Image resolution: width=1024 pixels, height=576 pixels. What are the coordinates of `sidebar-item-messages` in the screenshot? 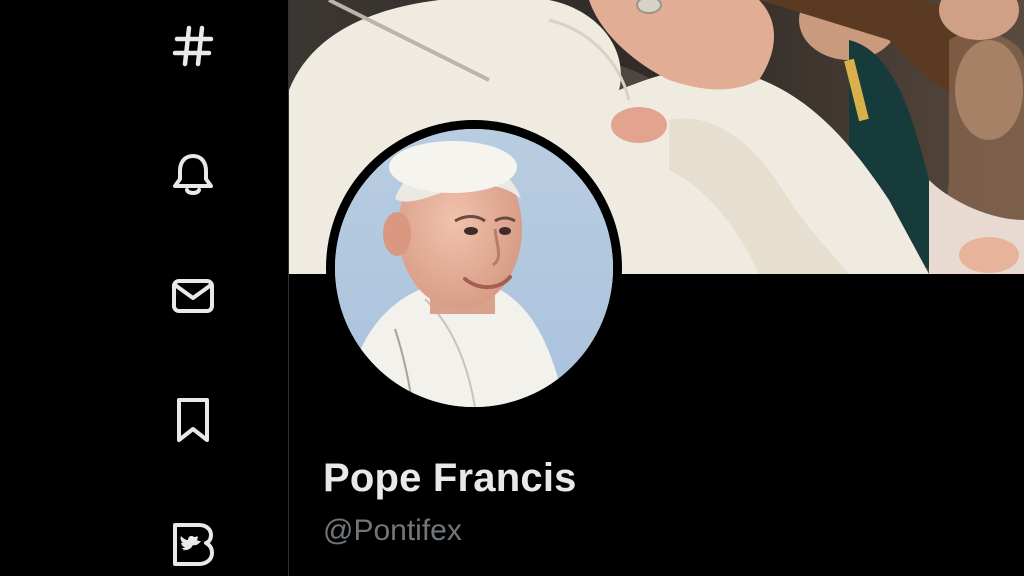 It's located at (193, 296).